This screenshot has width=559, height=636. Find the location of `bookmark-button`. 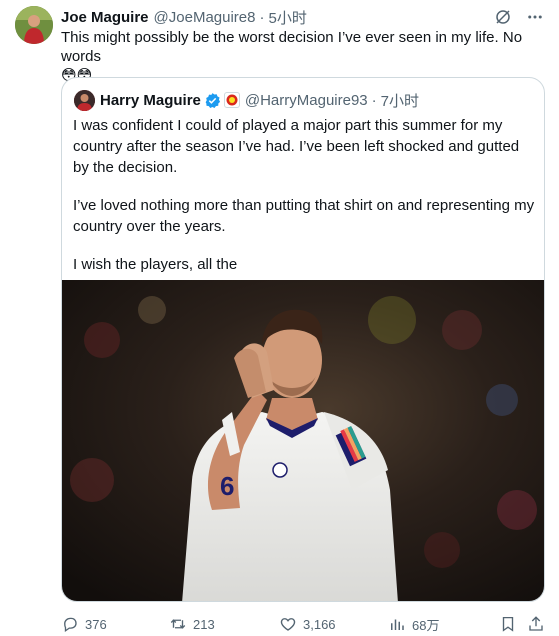

bookmark-button is located at coordinates (511, 624).